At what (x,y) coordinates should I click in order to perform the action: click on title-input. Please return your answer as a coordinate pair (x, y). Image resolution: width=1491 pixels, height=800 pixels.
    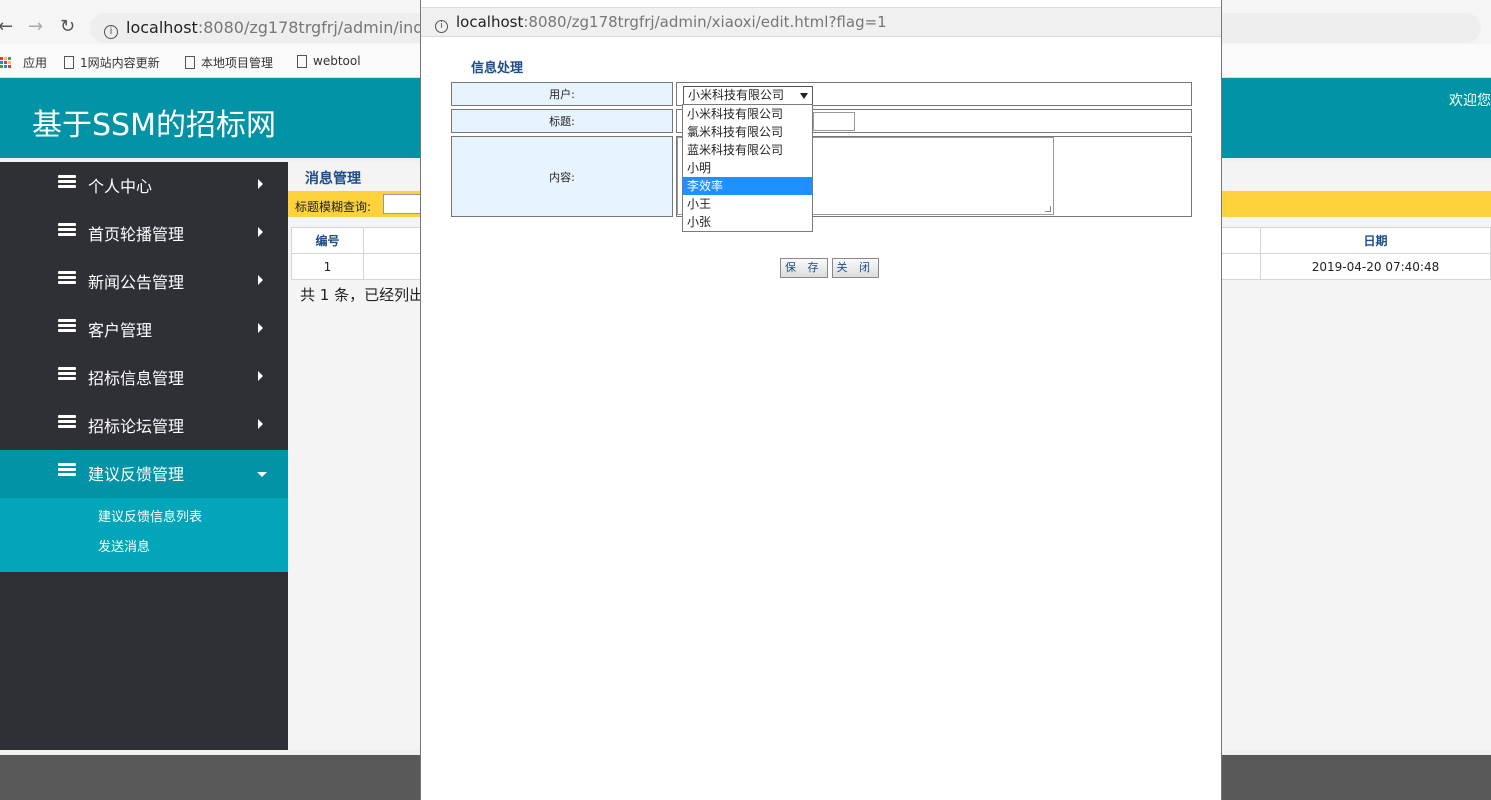
    Looking at the image, I should click on (834, 121).